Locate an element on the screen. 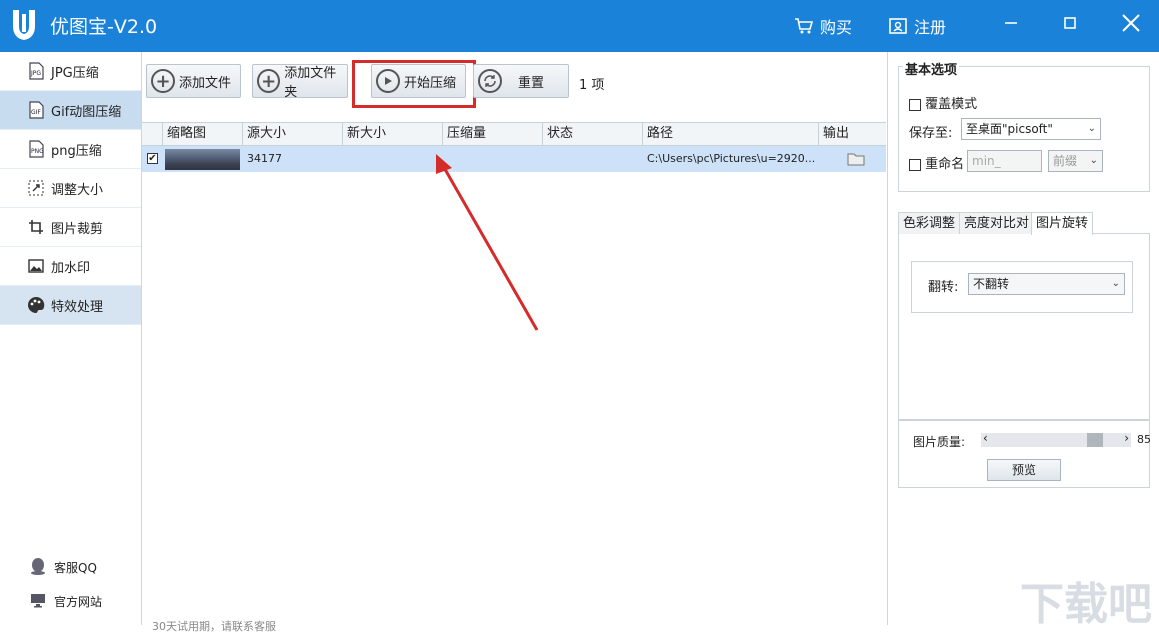 The height and width of the screenshot is (634, 1159). svg-text: JPG is located at coordinates (35, 73).